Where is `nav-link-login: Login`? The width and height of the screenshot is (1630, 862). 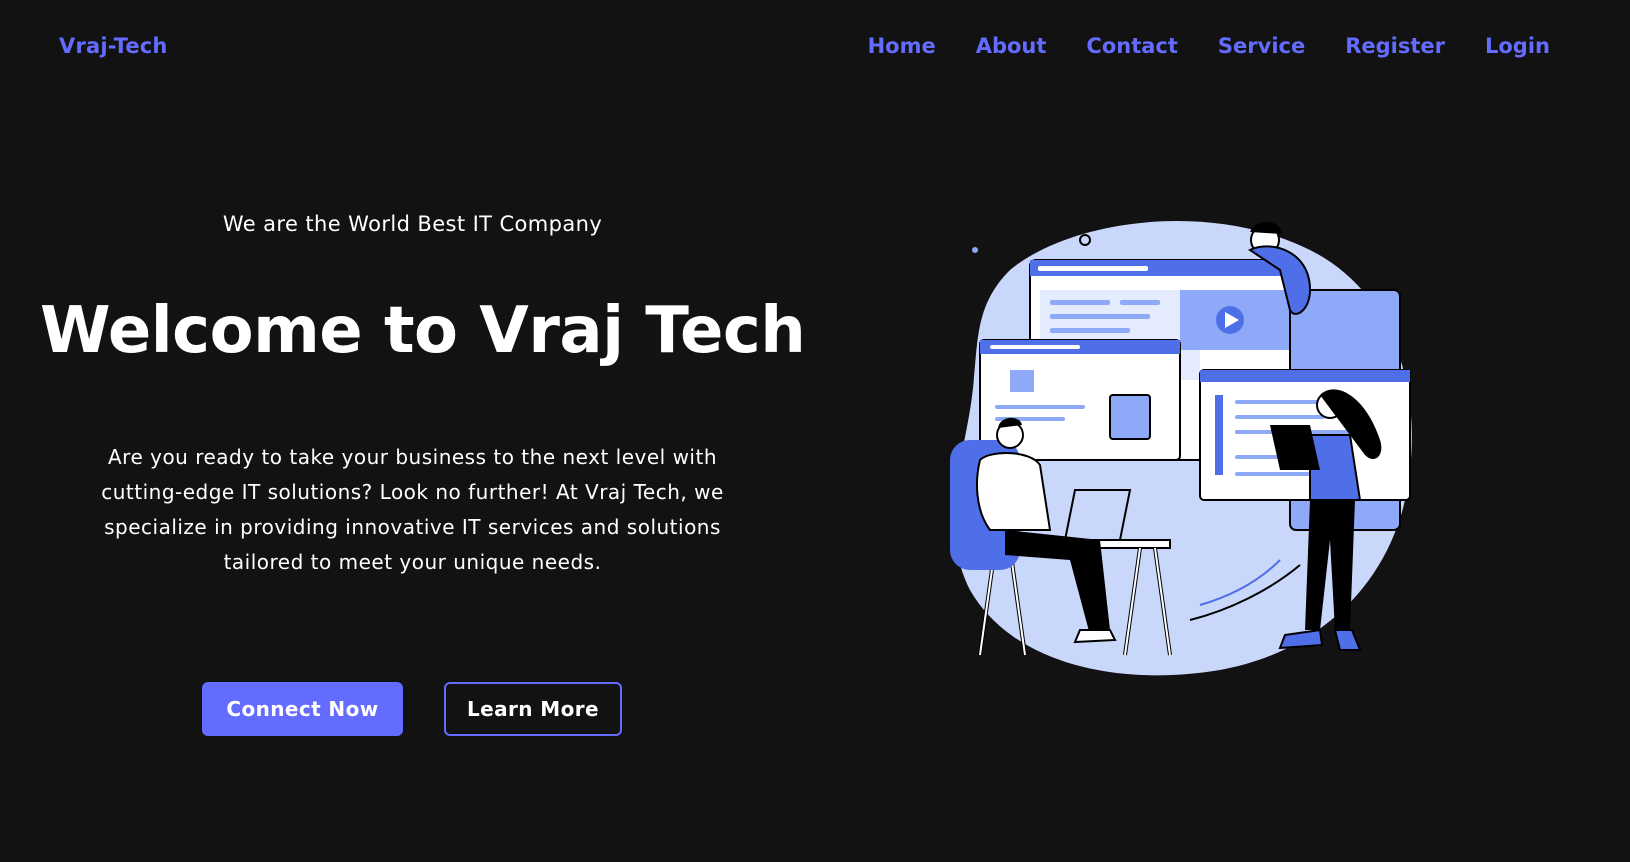 nav-link-login: Login is located at coordinates (1517, 46).